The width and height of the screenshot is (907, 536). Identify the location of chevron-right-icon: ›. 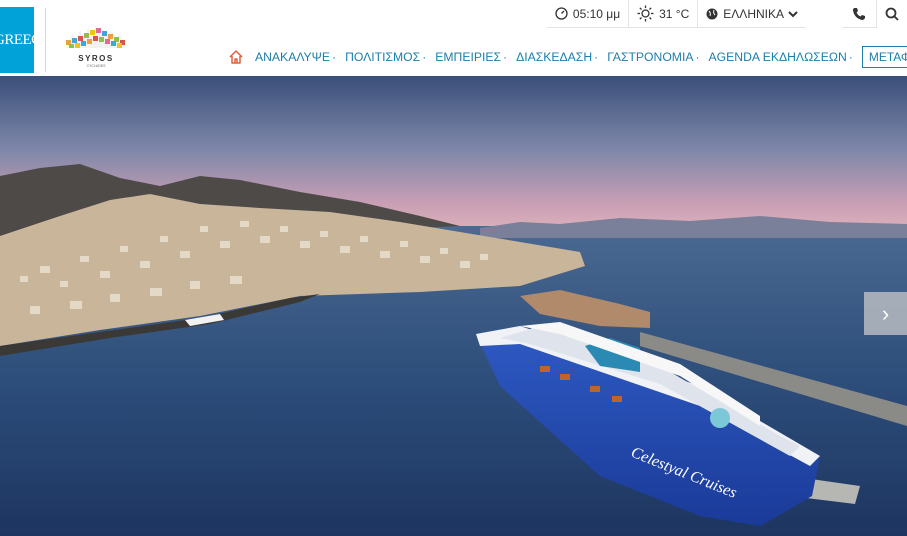
(885, 313).